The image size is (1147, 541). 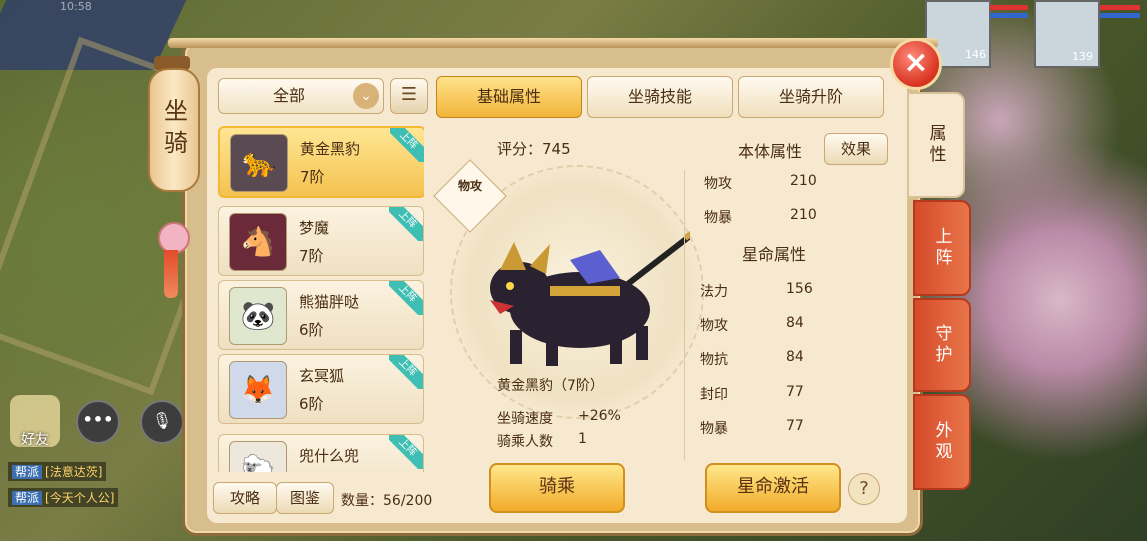 I want to click on status-time: 10:58, so click(x=76, y=6).